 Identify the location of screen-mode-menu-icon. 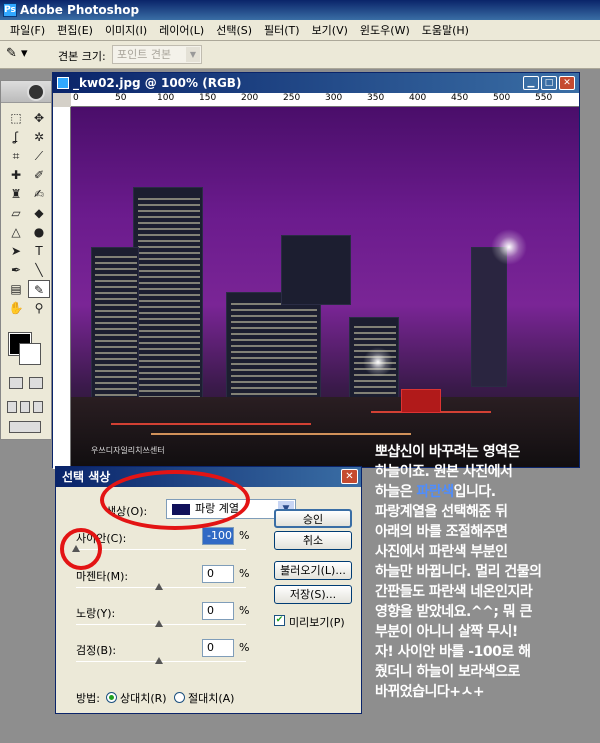
(25, 407).